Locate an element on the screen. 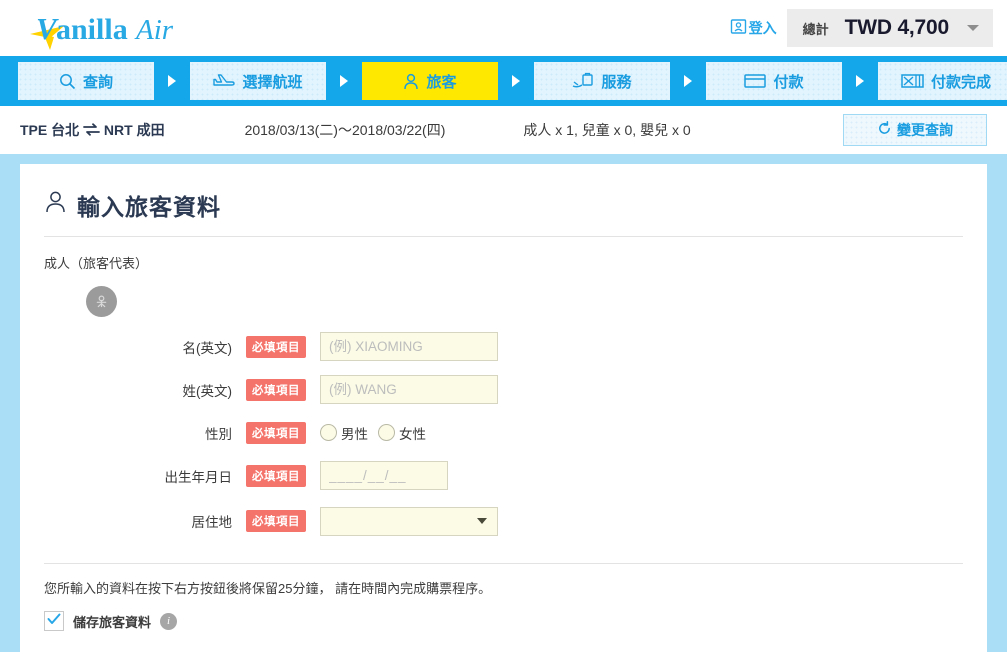 The width and height of the screenshot is (1007, 652). birthdate-control is located at coordinates (384, 475).